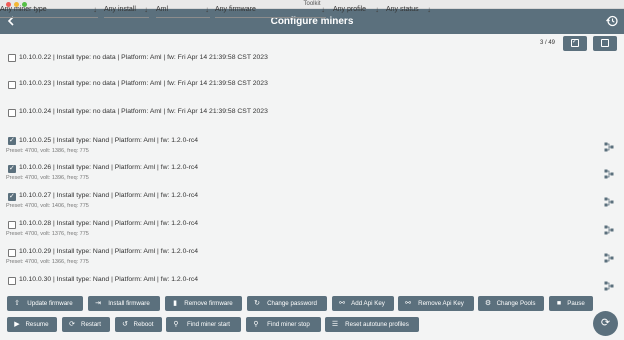  What do you see at coordinates (548, 43) in the screenshot?
I see `selection-count: 3 / 49` at bounding box center [548, 43].